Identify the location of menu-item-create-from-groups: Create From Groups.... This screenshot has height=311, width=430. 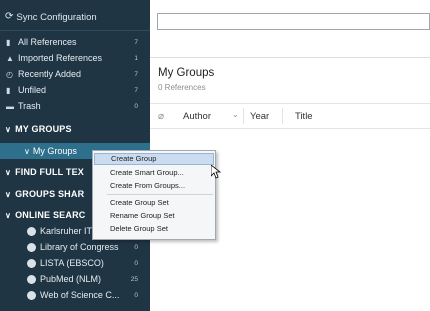
(154, 186).